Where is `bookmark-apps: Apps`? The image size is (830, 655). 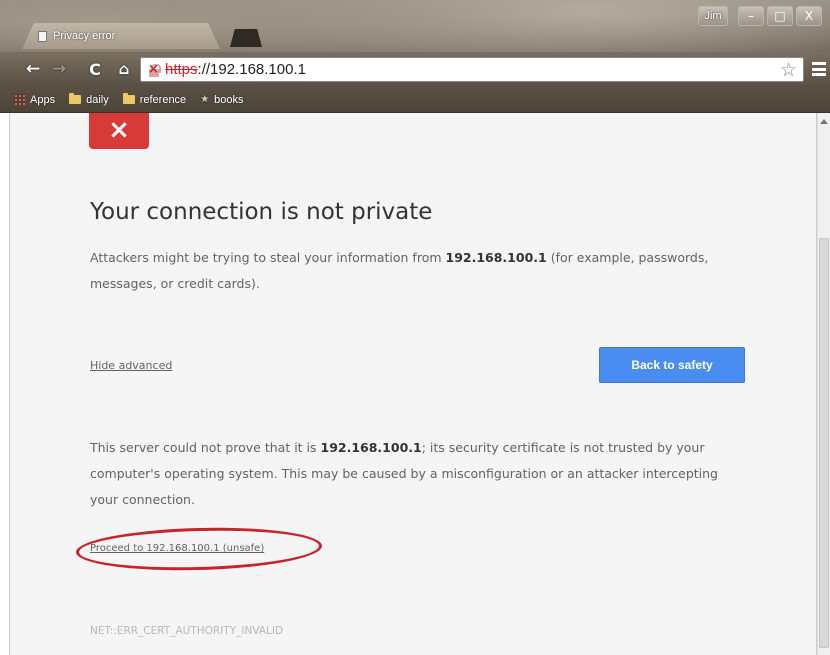 bookmark-apps: Apps is located at coordinates (34, 100).